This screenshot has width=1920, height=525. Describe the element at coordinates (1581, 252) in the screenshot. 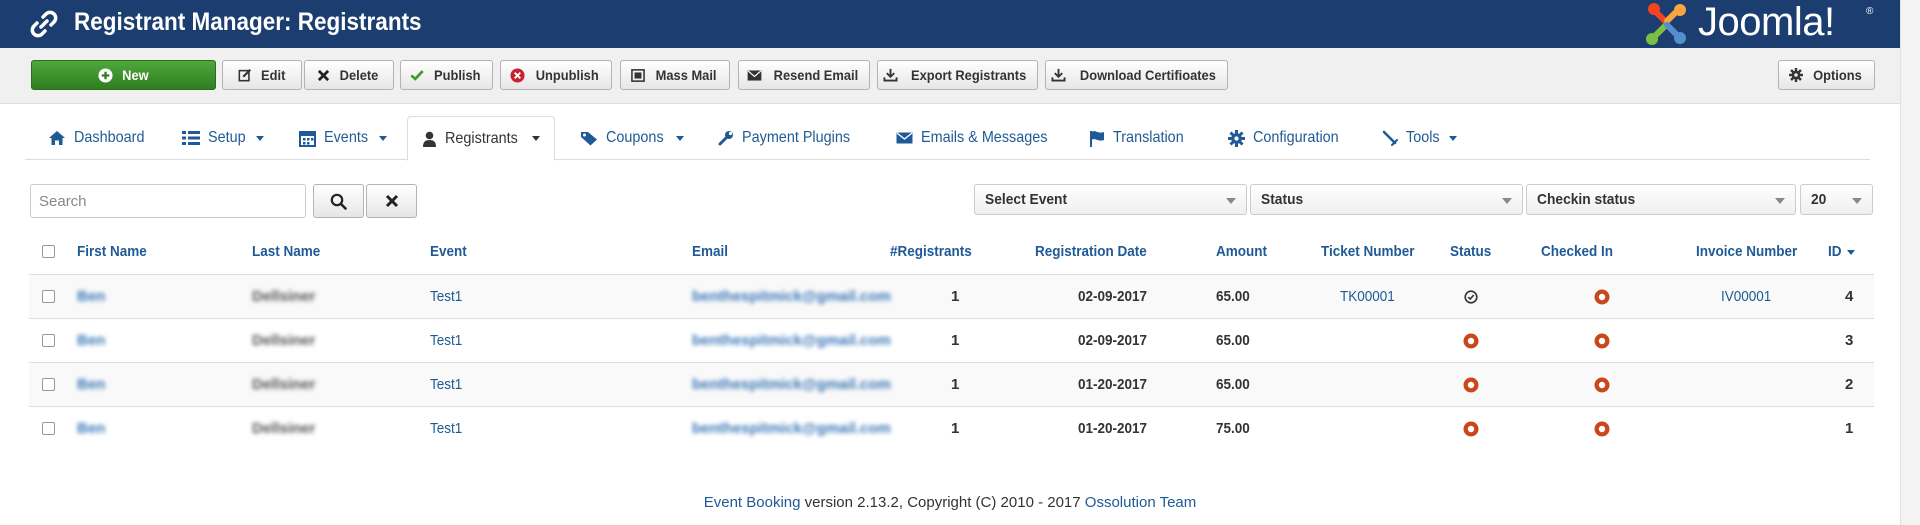

I see `column-header-checked-in: Checked In` at that location.